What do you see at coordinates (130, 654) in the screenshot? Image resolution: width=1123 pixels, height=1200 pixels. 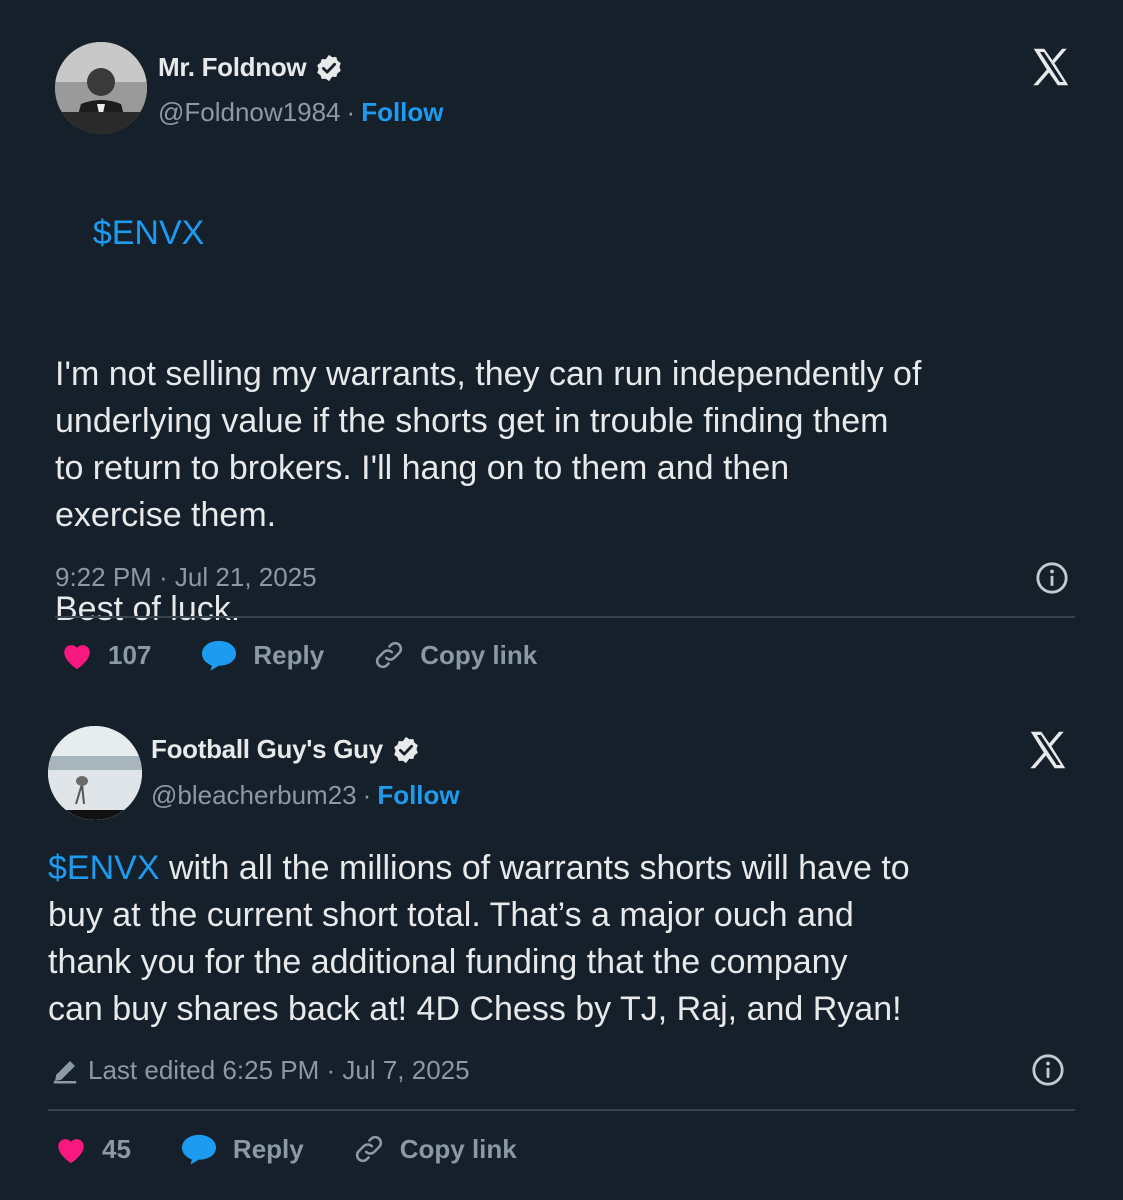 I see `like-count: 107` at bounding box center [130, 654].